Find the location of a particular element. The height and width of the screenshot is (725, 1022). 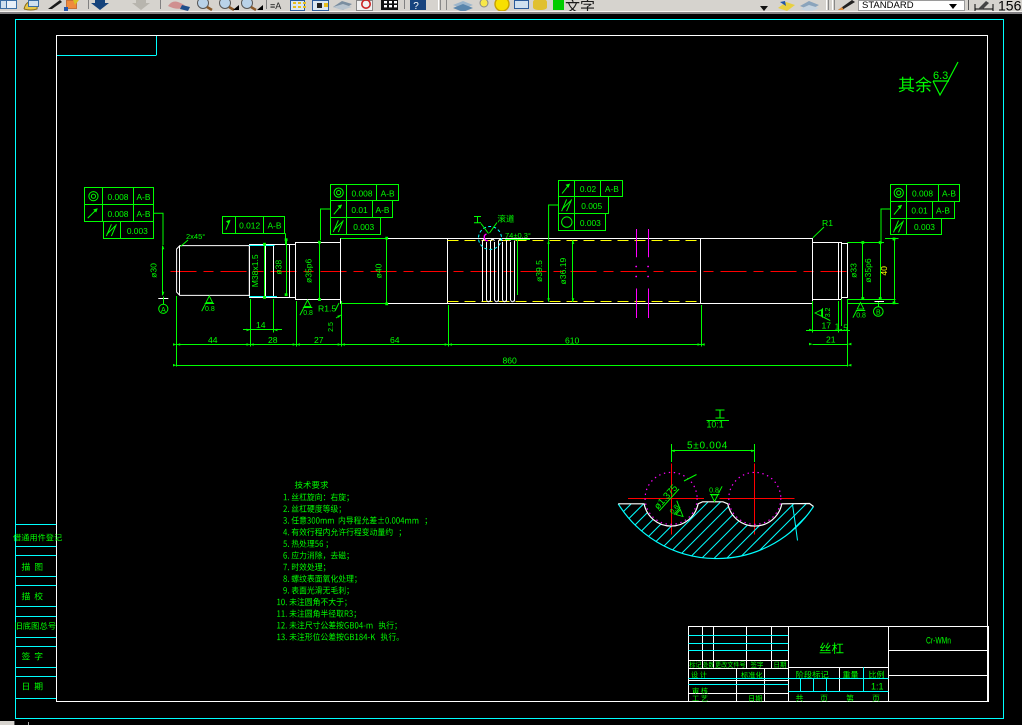

svg-text: 21 is located at coordinates (831, 340).